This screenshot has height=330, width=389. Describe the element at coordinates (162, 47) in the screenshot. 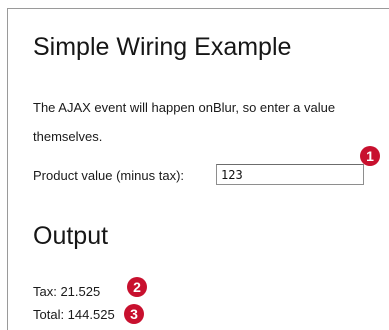

I see `page-title: Simple Wiring Example` at that location.